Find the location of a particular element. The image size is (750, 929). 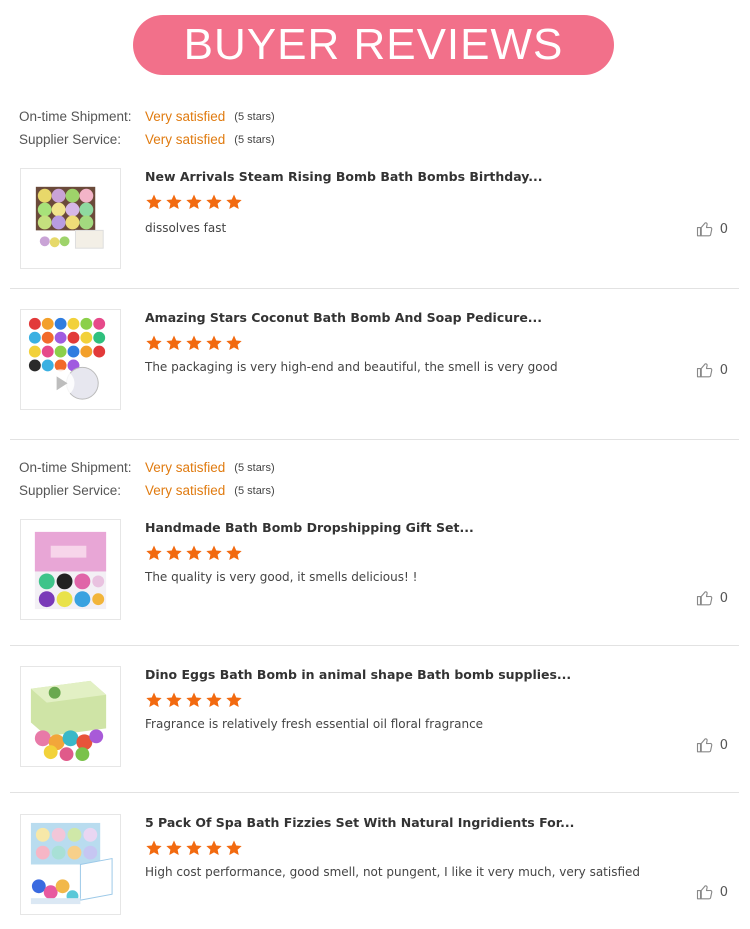

review-text: dissolves fast is located at coordinates (186, 228).